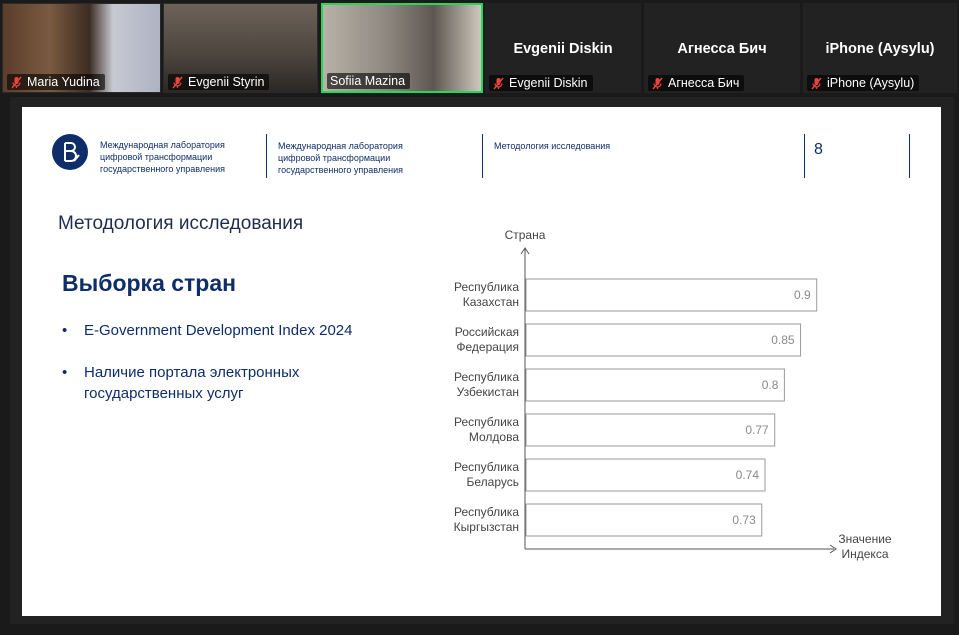  I want to click on participant-tile: Maria Yudina, so click(81, 48).